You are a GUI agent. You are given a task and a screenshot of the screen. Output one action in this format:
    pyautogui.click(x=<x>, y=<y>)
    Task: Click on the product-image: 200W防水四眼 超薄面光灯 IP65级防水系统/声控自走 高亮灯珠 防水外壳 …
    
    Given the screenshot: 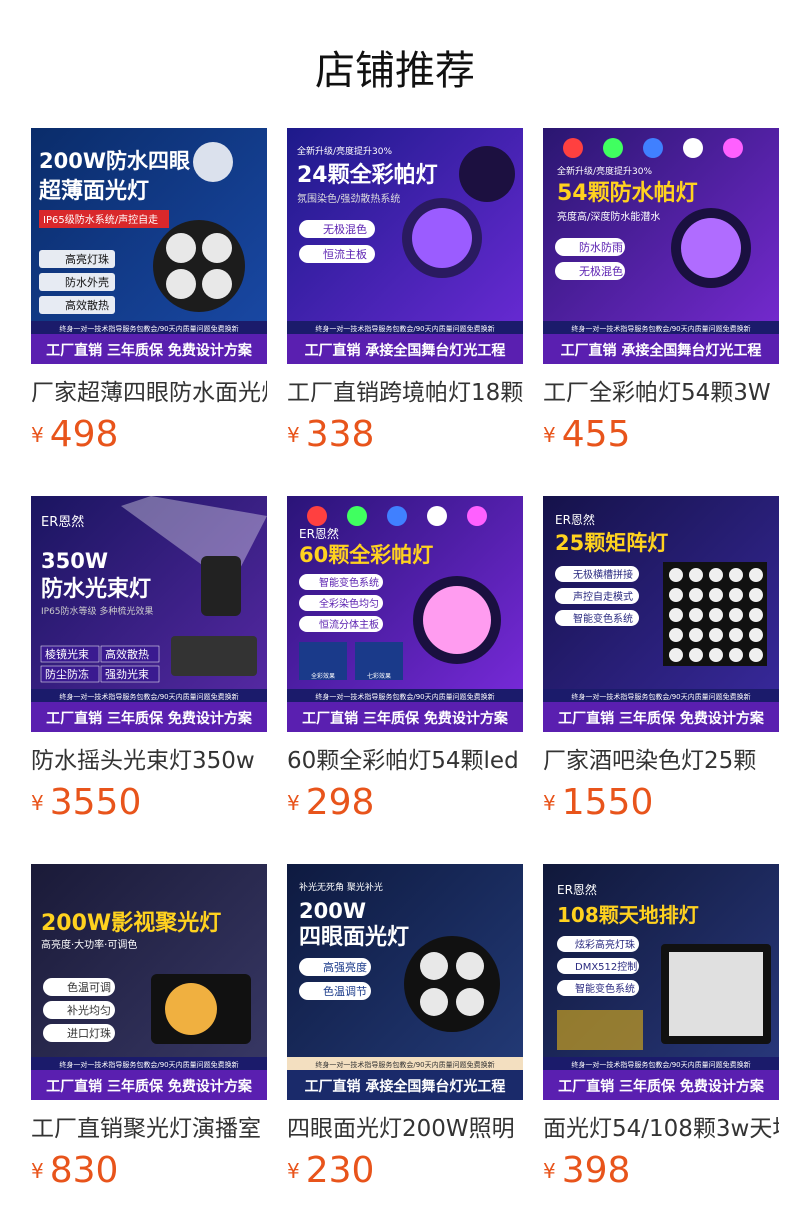 What is the action you would take?
    pyautogui.click(x=149, y=246)
    